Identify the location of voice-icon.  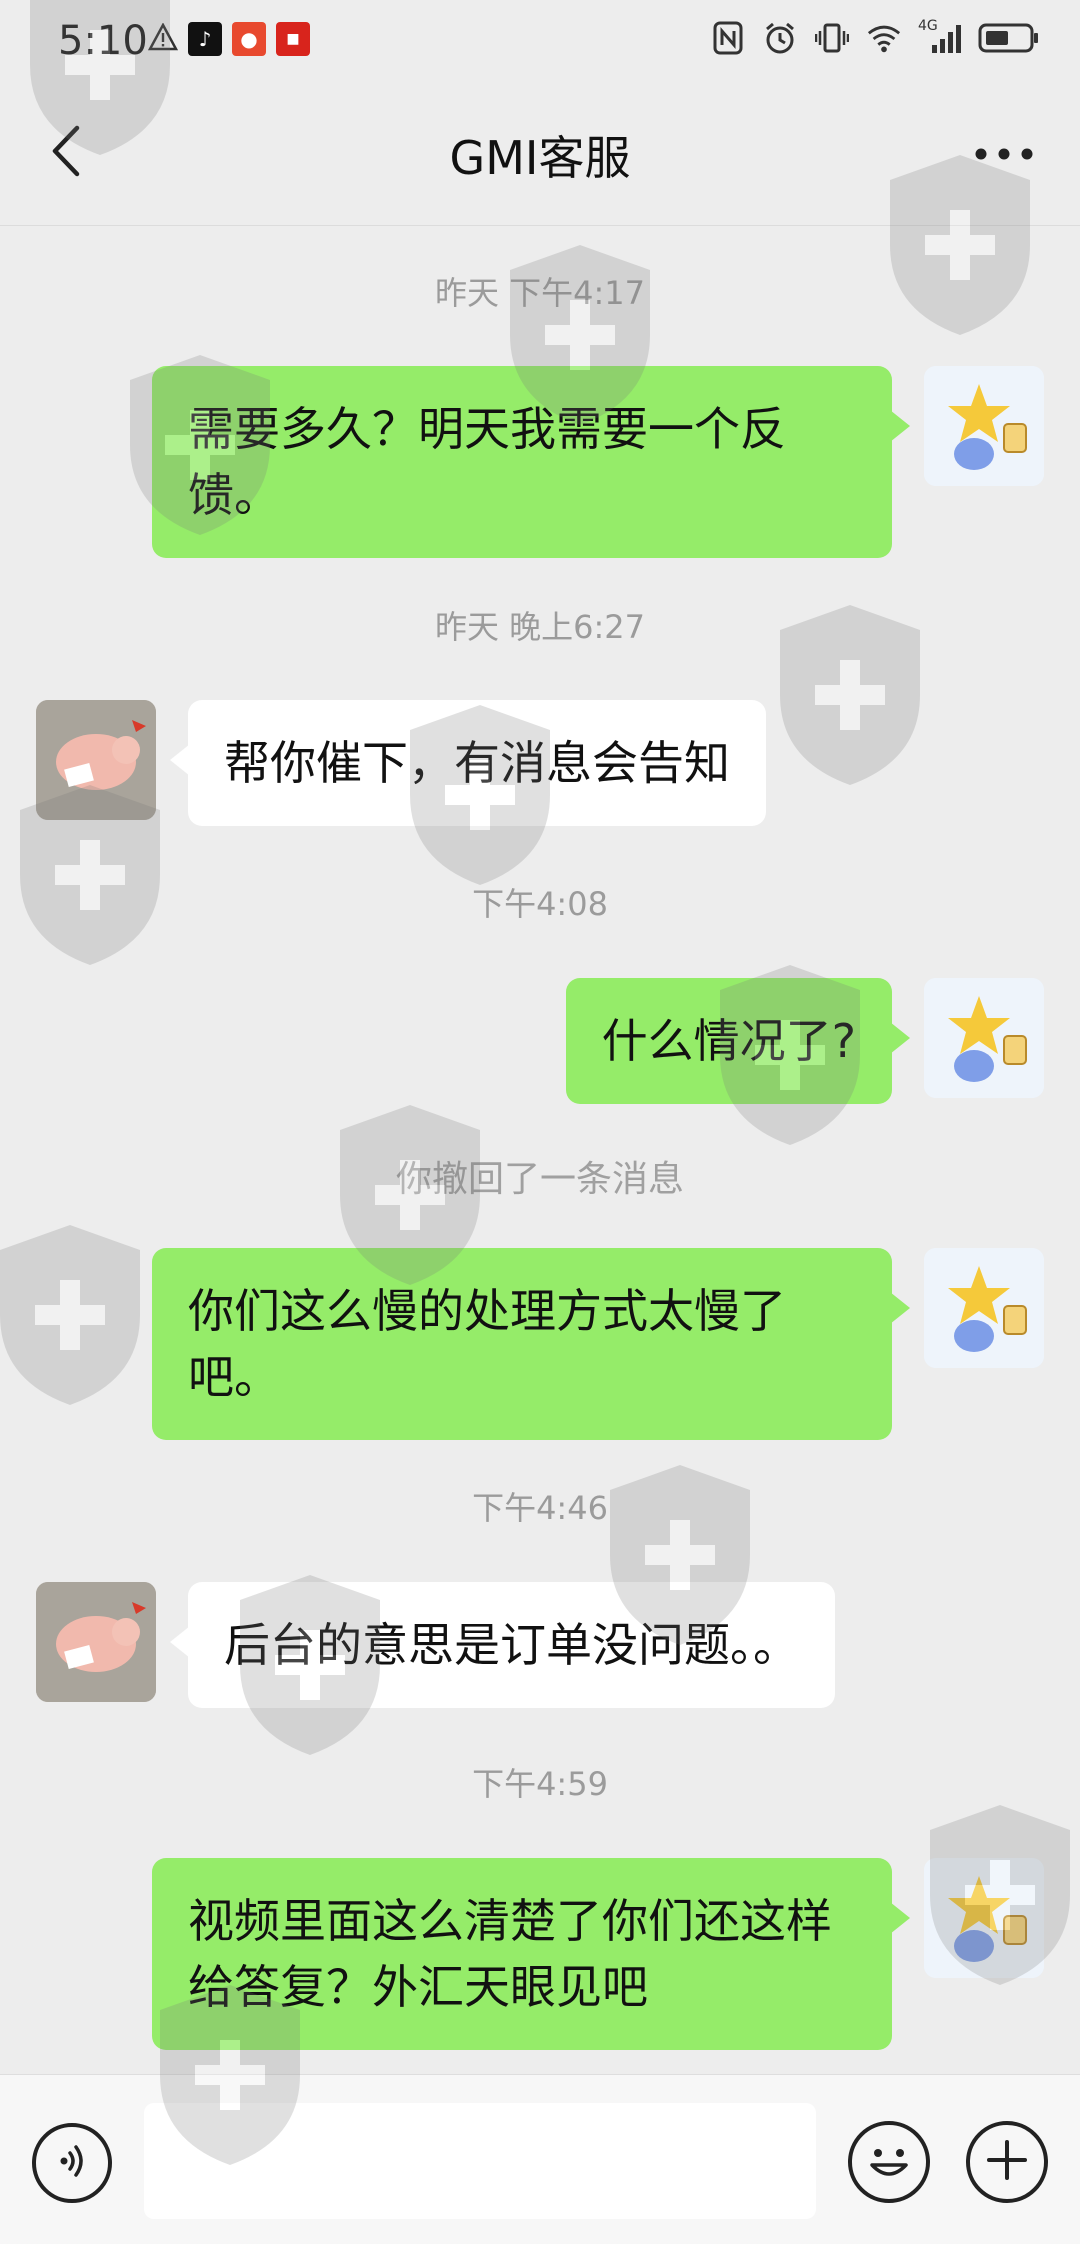
(72, 2163).